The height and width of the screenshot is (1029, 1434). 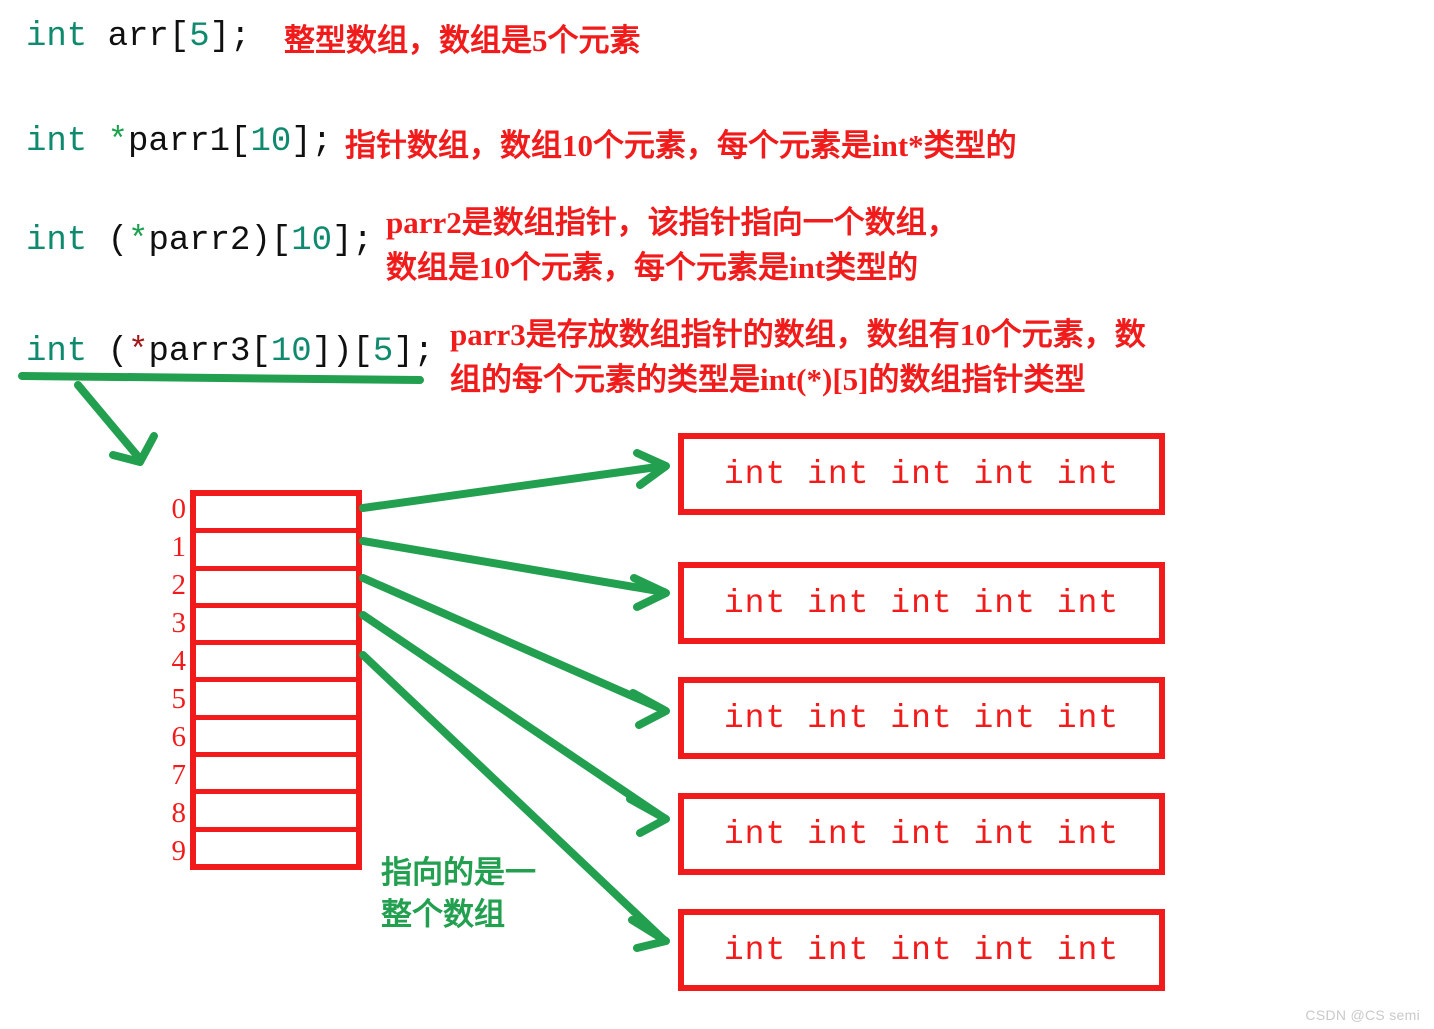 I want to click on target-array-box-0: int int int int int, so click(x=921, y=474).